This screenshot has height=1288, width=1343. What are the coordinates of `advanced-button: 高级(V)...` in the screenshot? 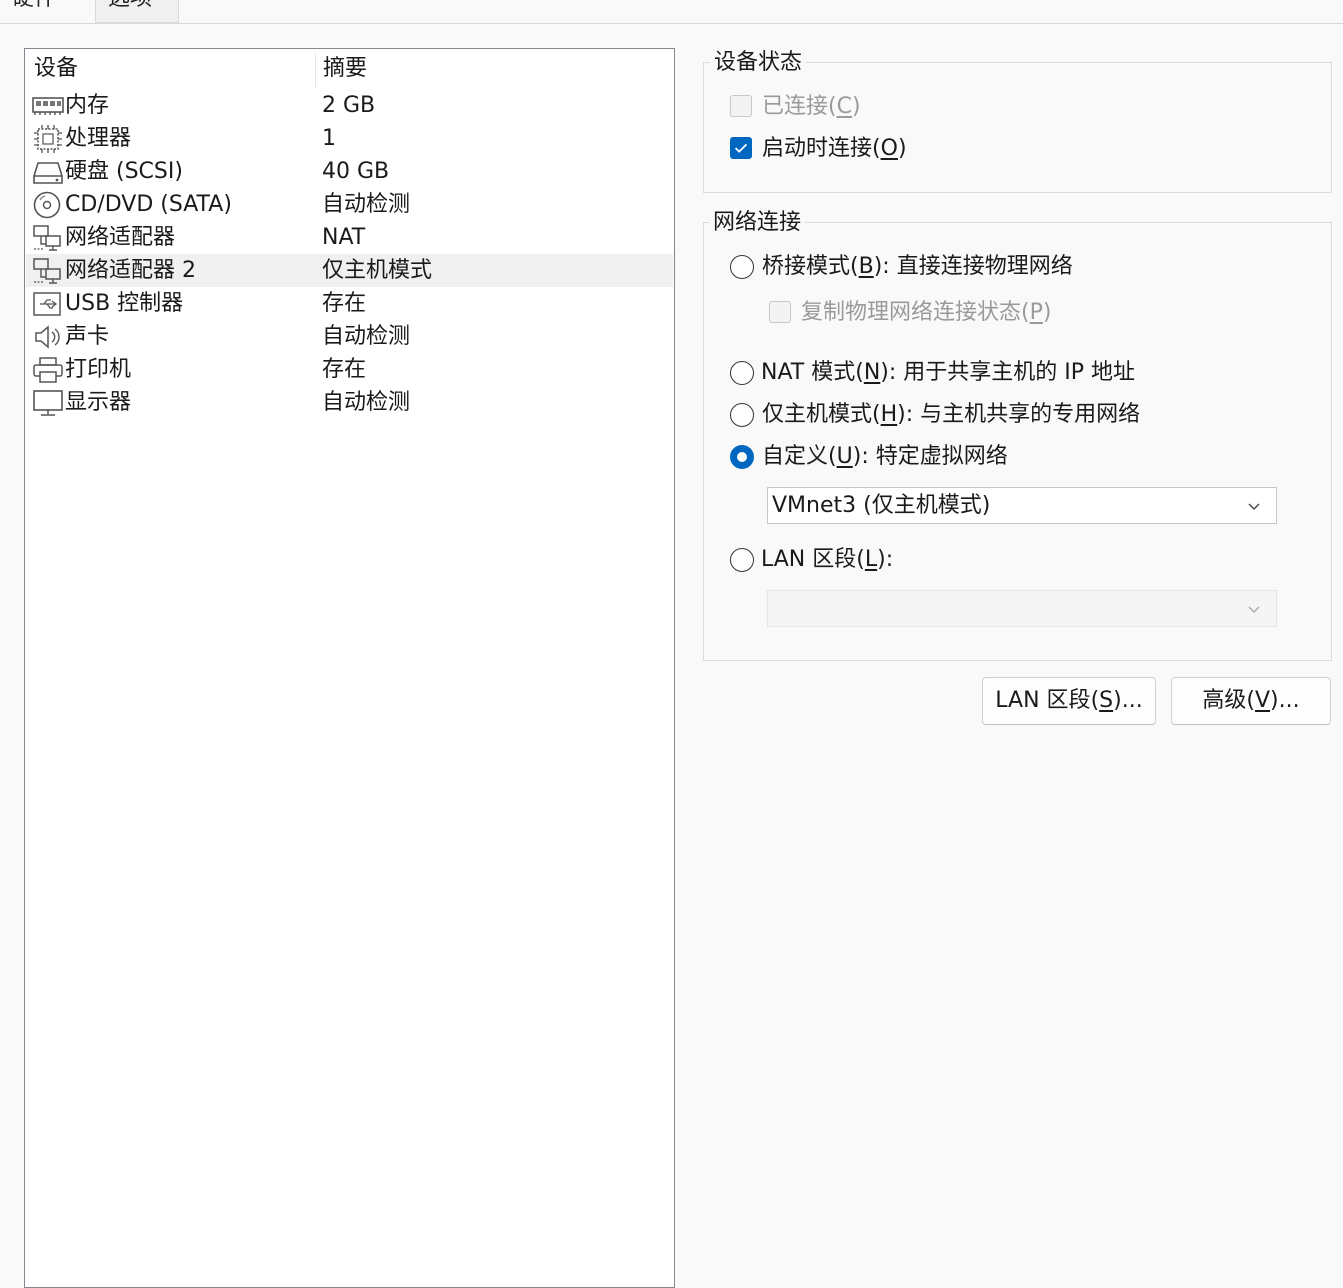 It's located at (1251, 701).